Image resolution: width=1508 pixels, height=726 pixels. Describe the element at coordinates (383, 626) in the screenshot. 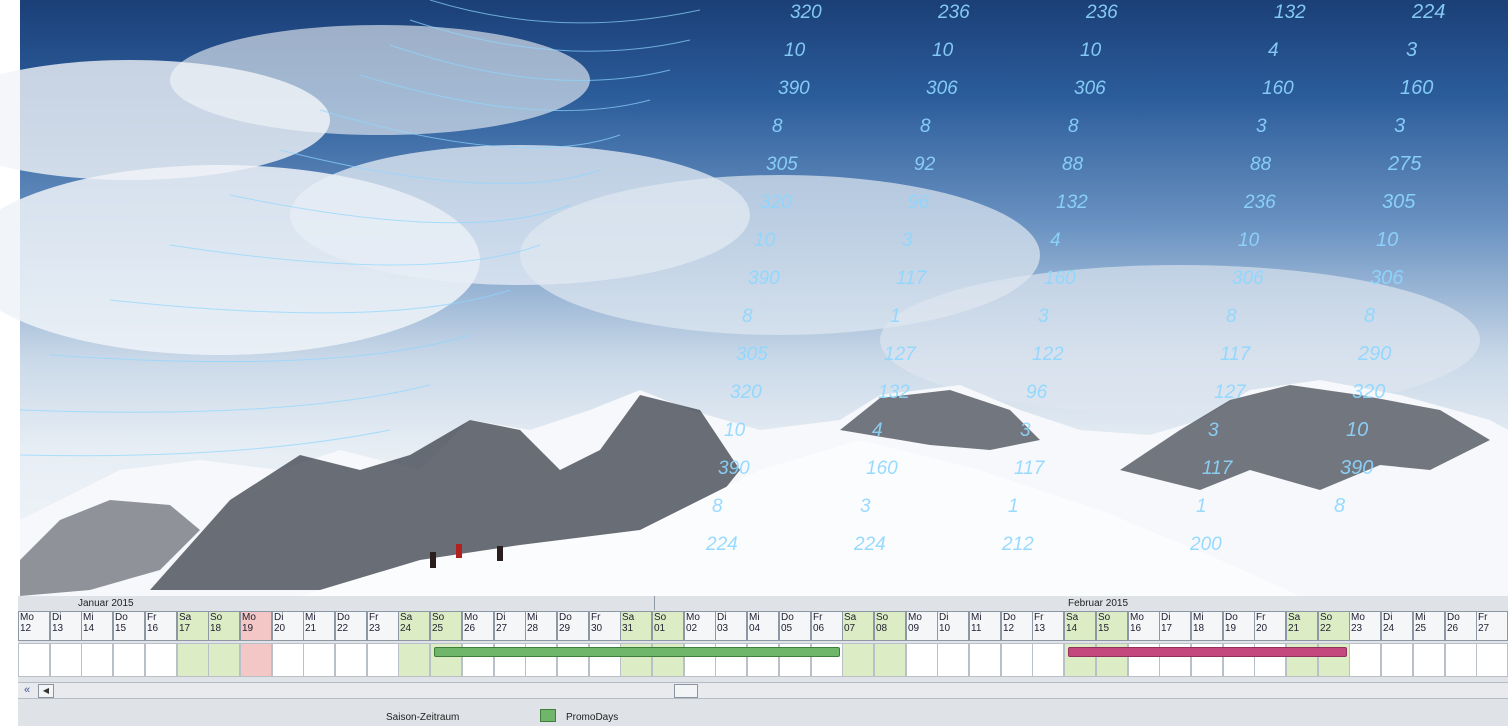

I see `day-header: Fr 23` at that location.